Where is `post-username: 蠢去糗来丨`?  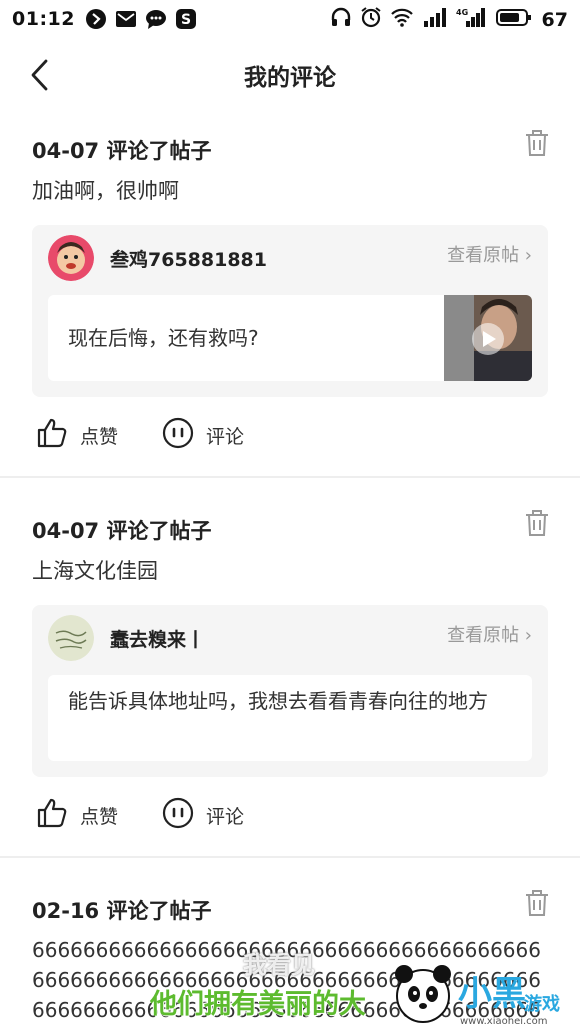
post-username: 蠢去糗来丨 is located at coordinates (157, 638).